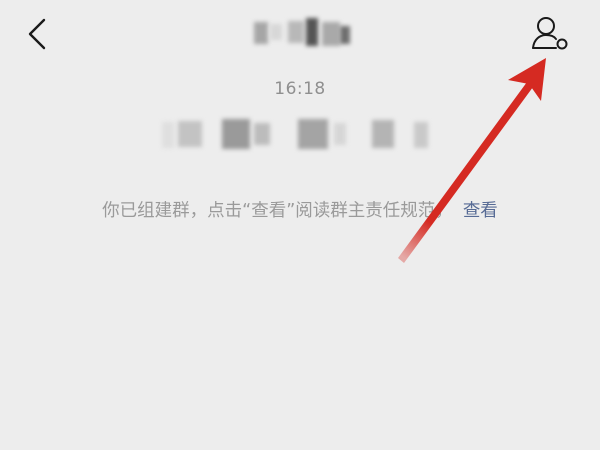  What do you see at coordinates (303, 32) in the screenshot?
I see `group-title-obscured` at bounding box center [303, 32].